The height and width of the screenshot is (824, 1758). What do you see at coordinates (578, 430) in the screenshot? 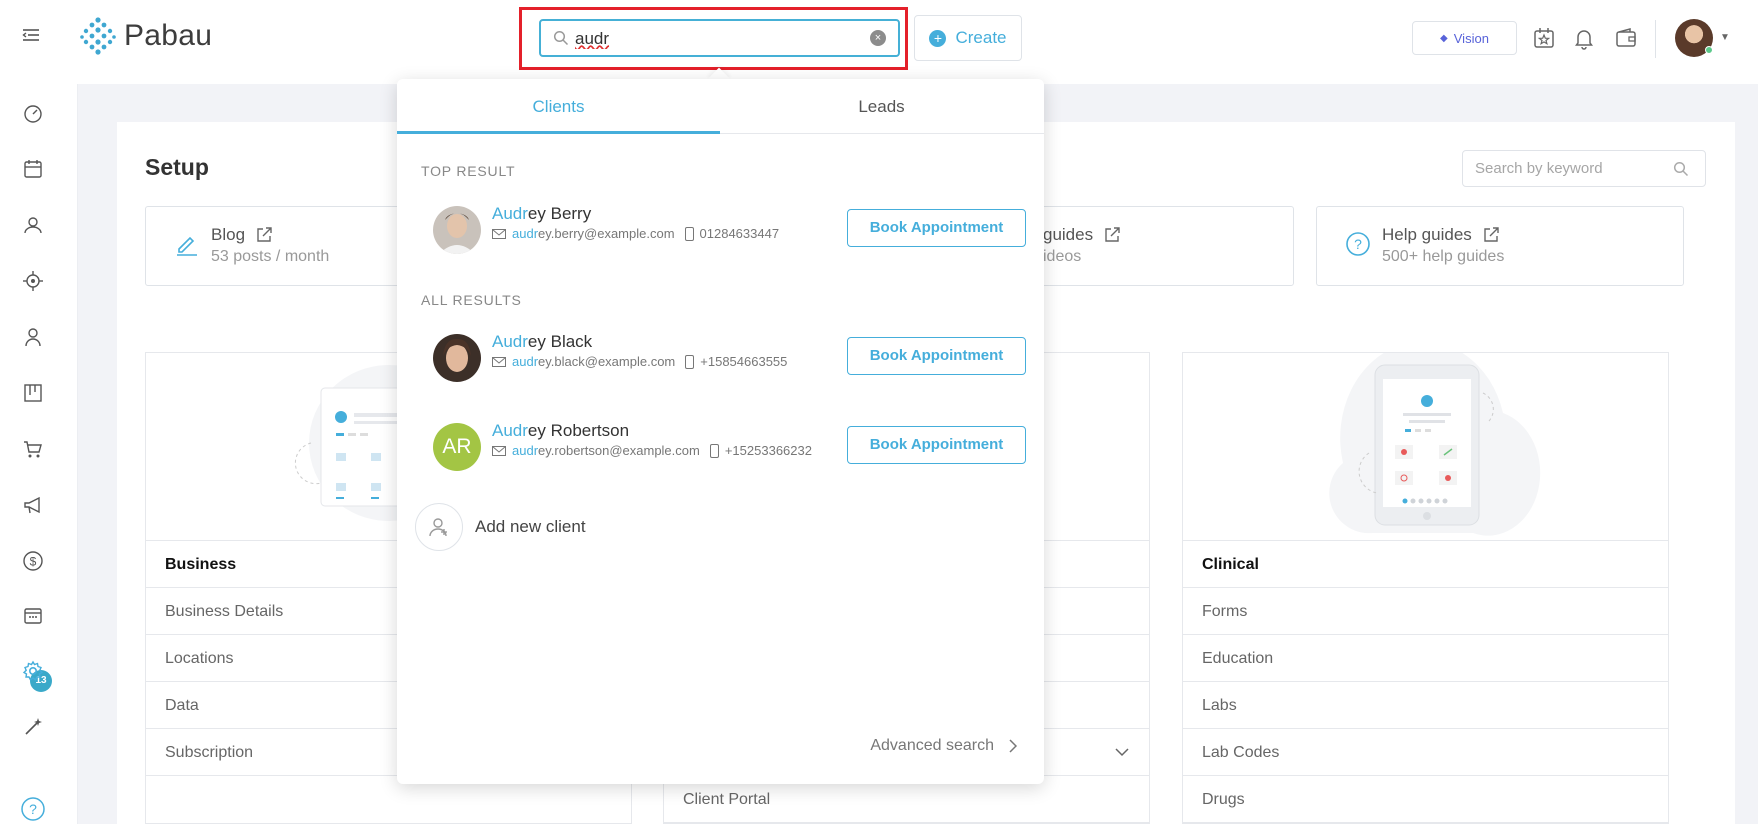
I see `name-rest: ey Robertson` at bounding box center [578, 430].